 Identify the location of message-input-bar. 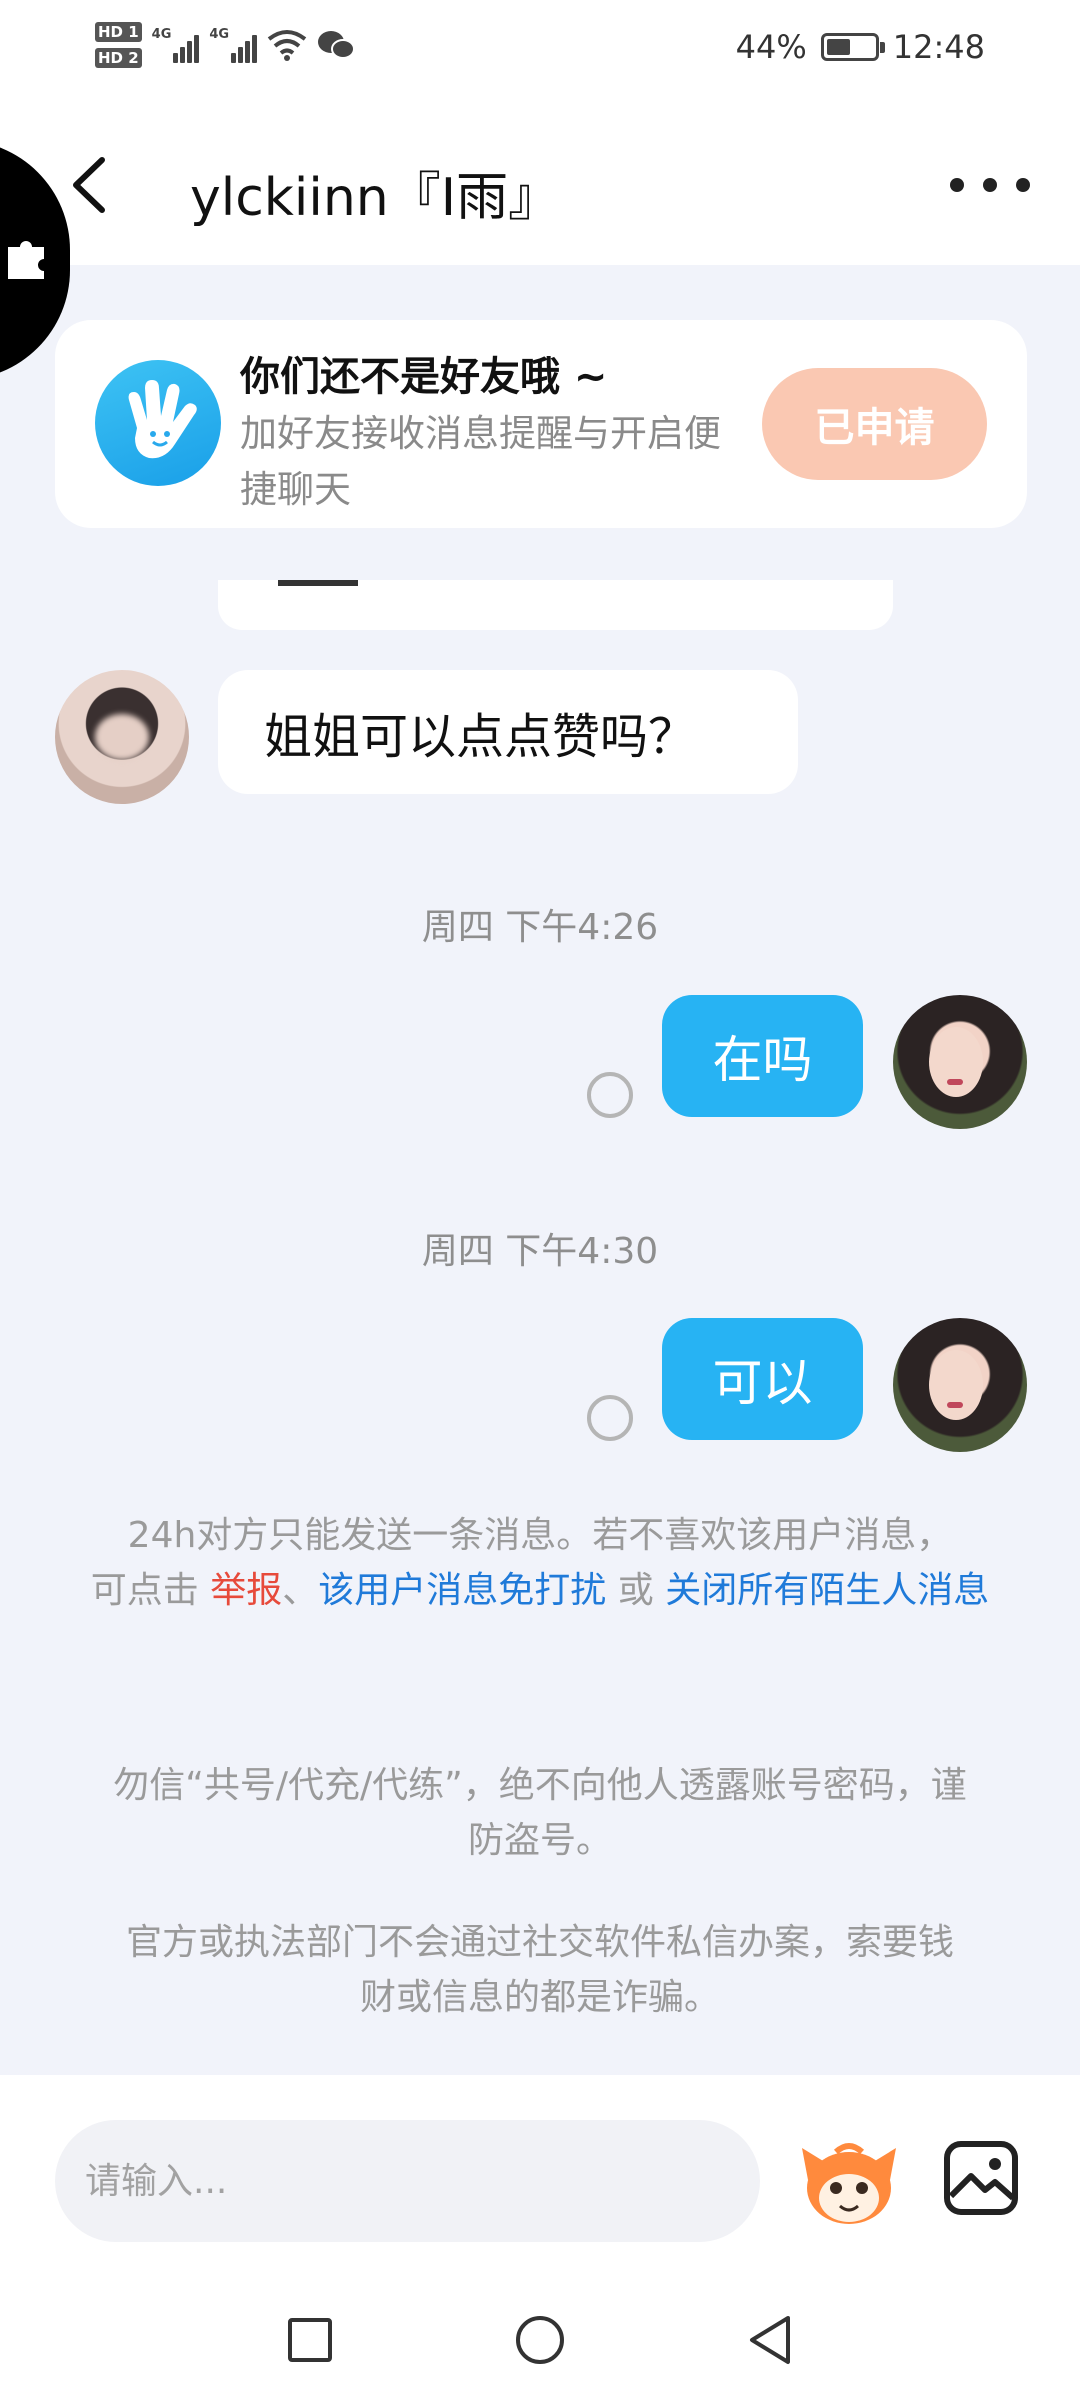
(540, 2172).